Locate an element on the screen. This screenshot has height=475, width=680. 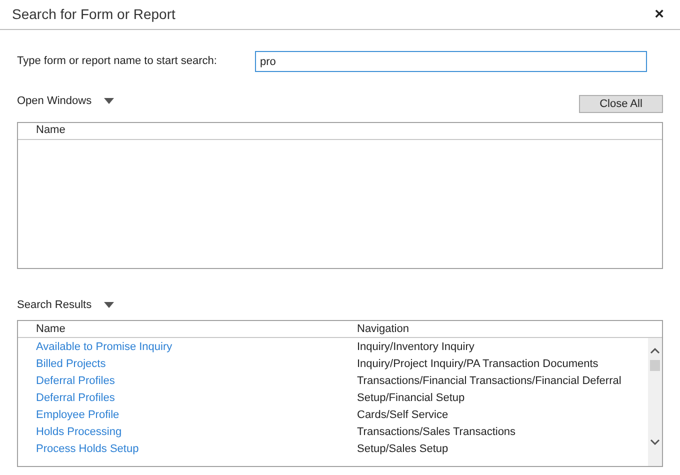
close-all-button: Close All is located at coordinates (621, 103).